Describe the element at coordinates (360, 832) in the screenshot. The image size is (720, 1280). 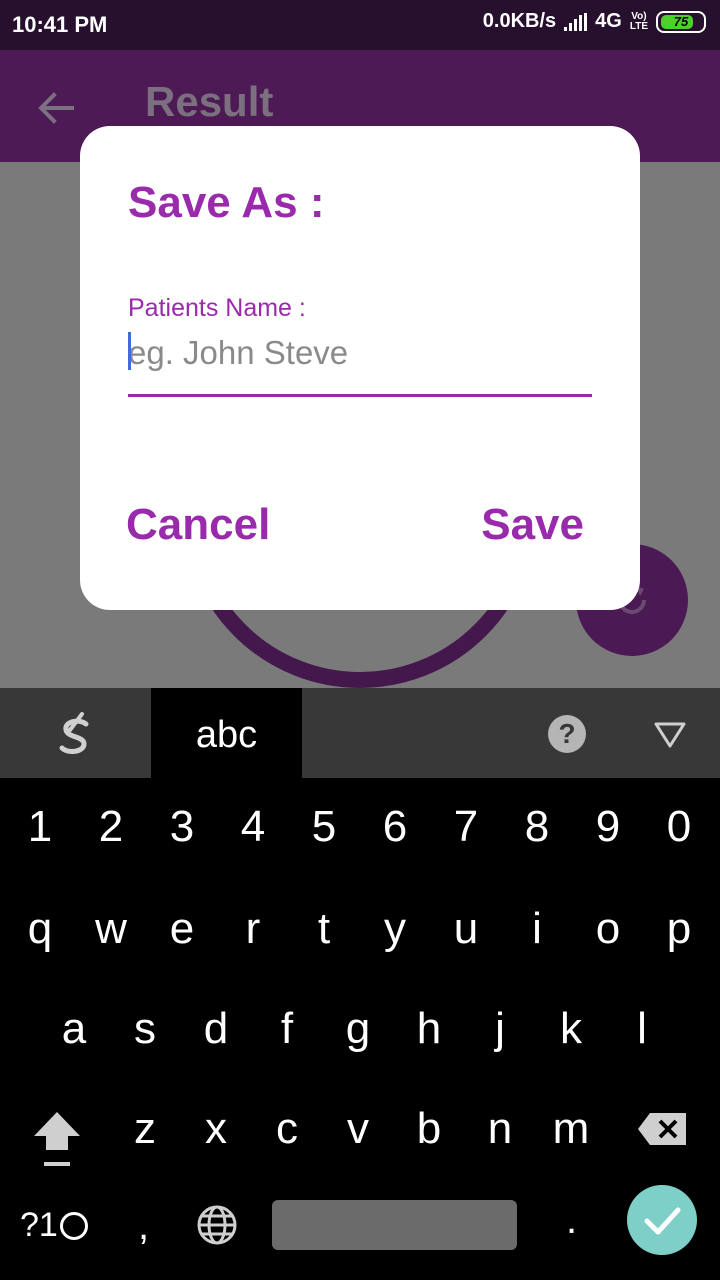
I see `number-row: 1234567890` at that location.